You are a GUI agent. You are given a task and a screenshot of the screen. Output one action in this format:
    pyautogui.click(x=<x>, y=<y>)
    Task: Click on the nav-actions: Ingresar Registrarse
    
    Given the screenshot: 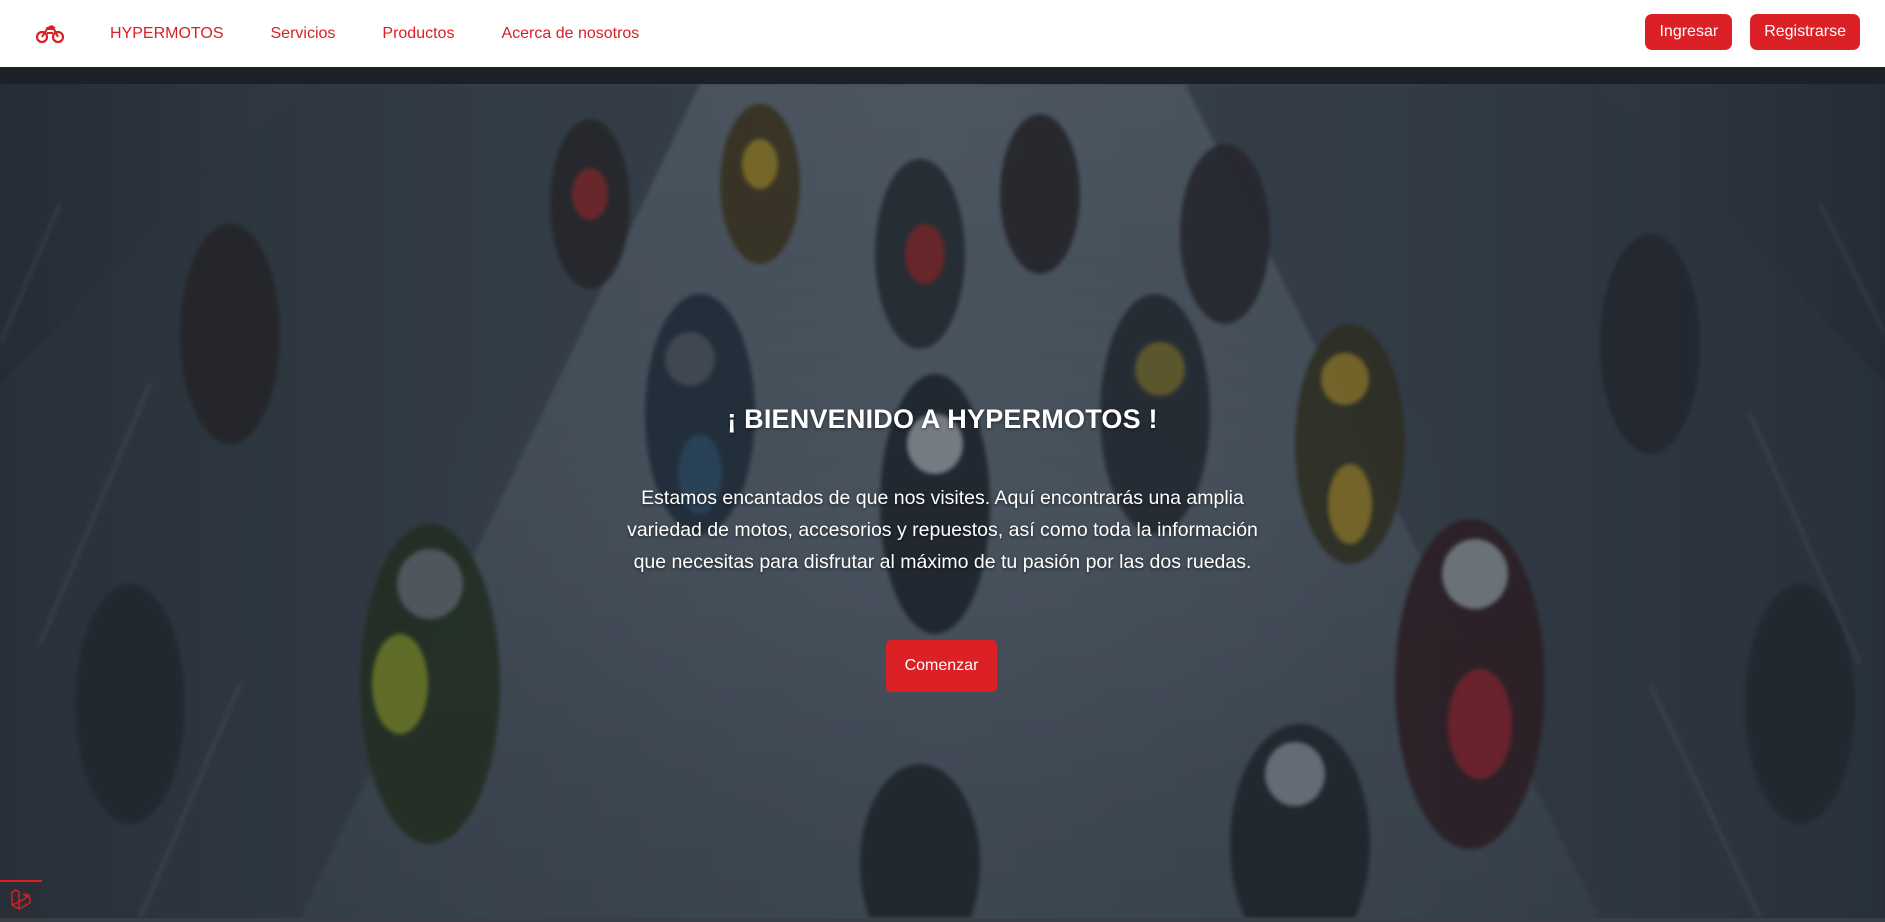 What is the action you would take?
    pyautogui.click(x=1752, y=32)
    